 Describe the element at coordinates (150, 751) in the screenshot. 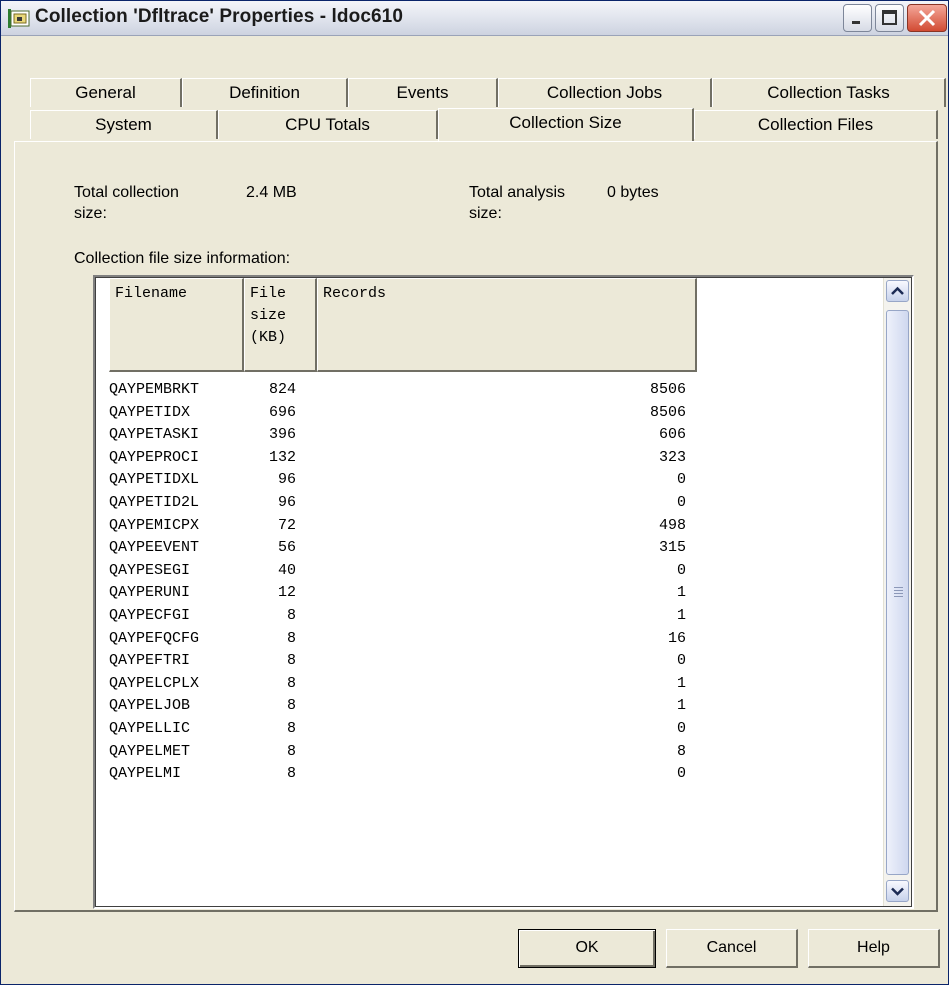

I see `filename-cell: QAYPELMET` at that location.